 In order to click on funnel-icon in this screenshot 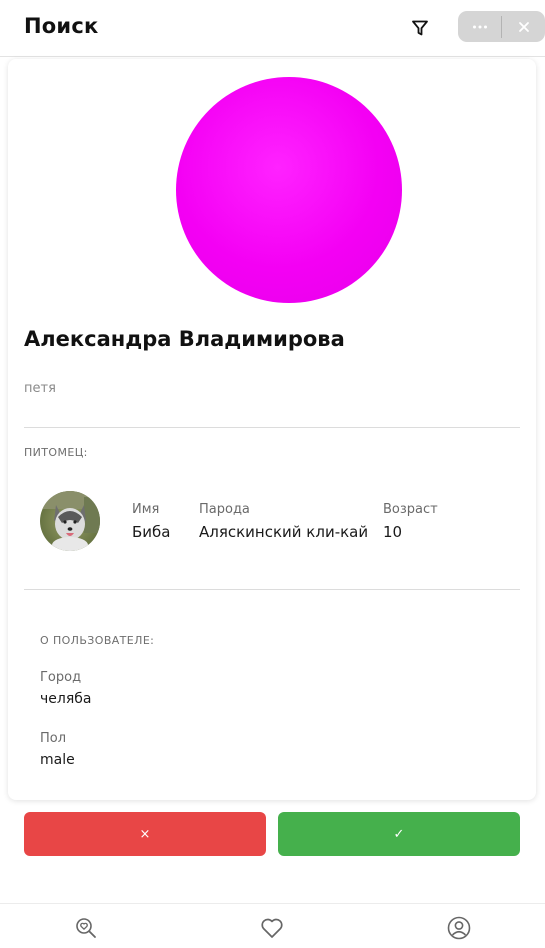, I will do `click(420, 28)`.